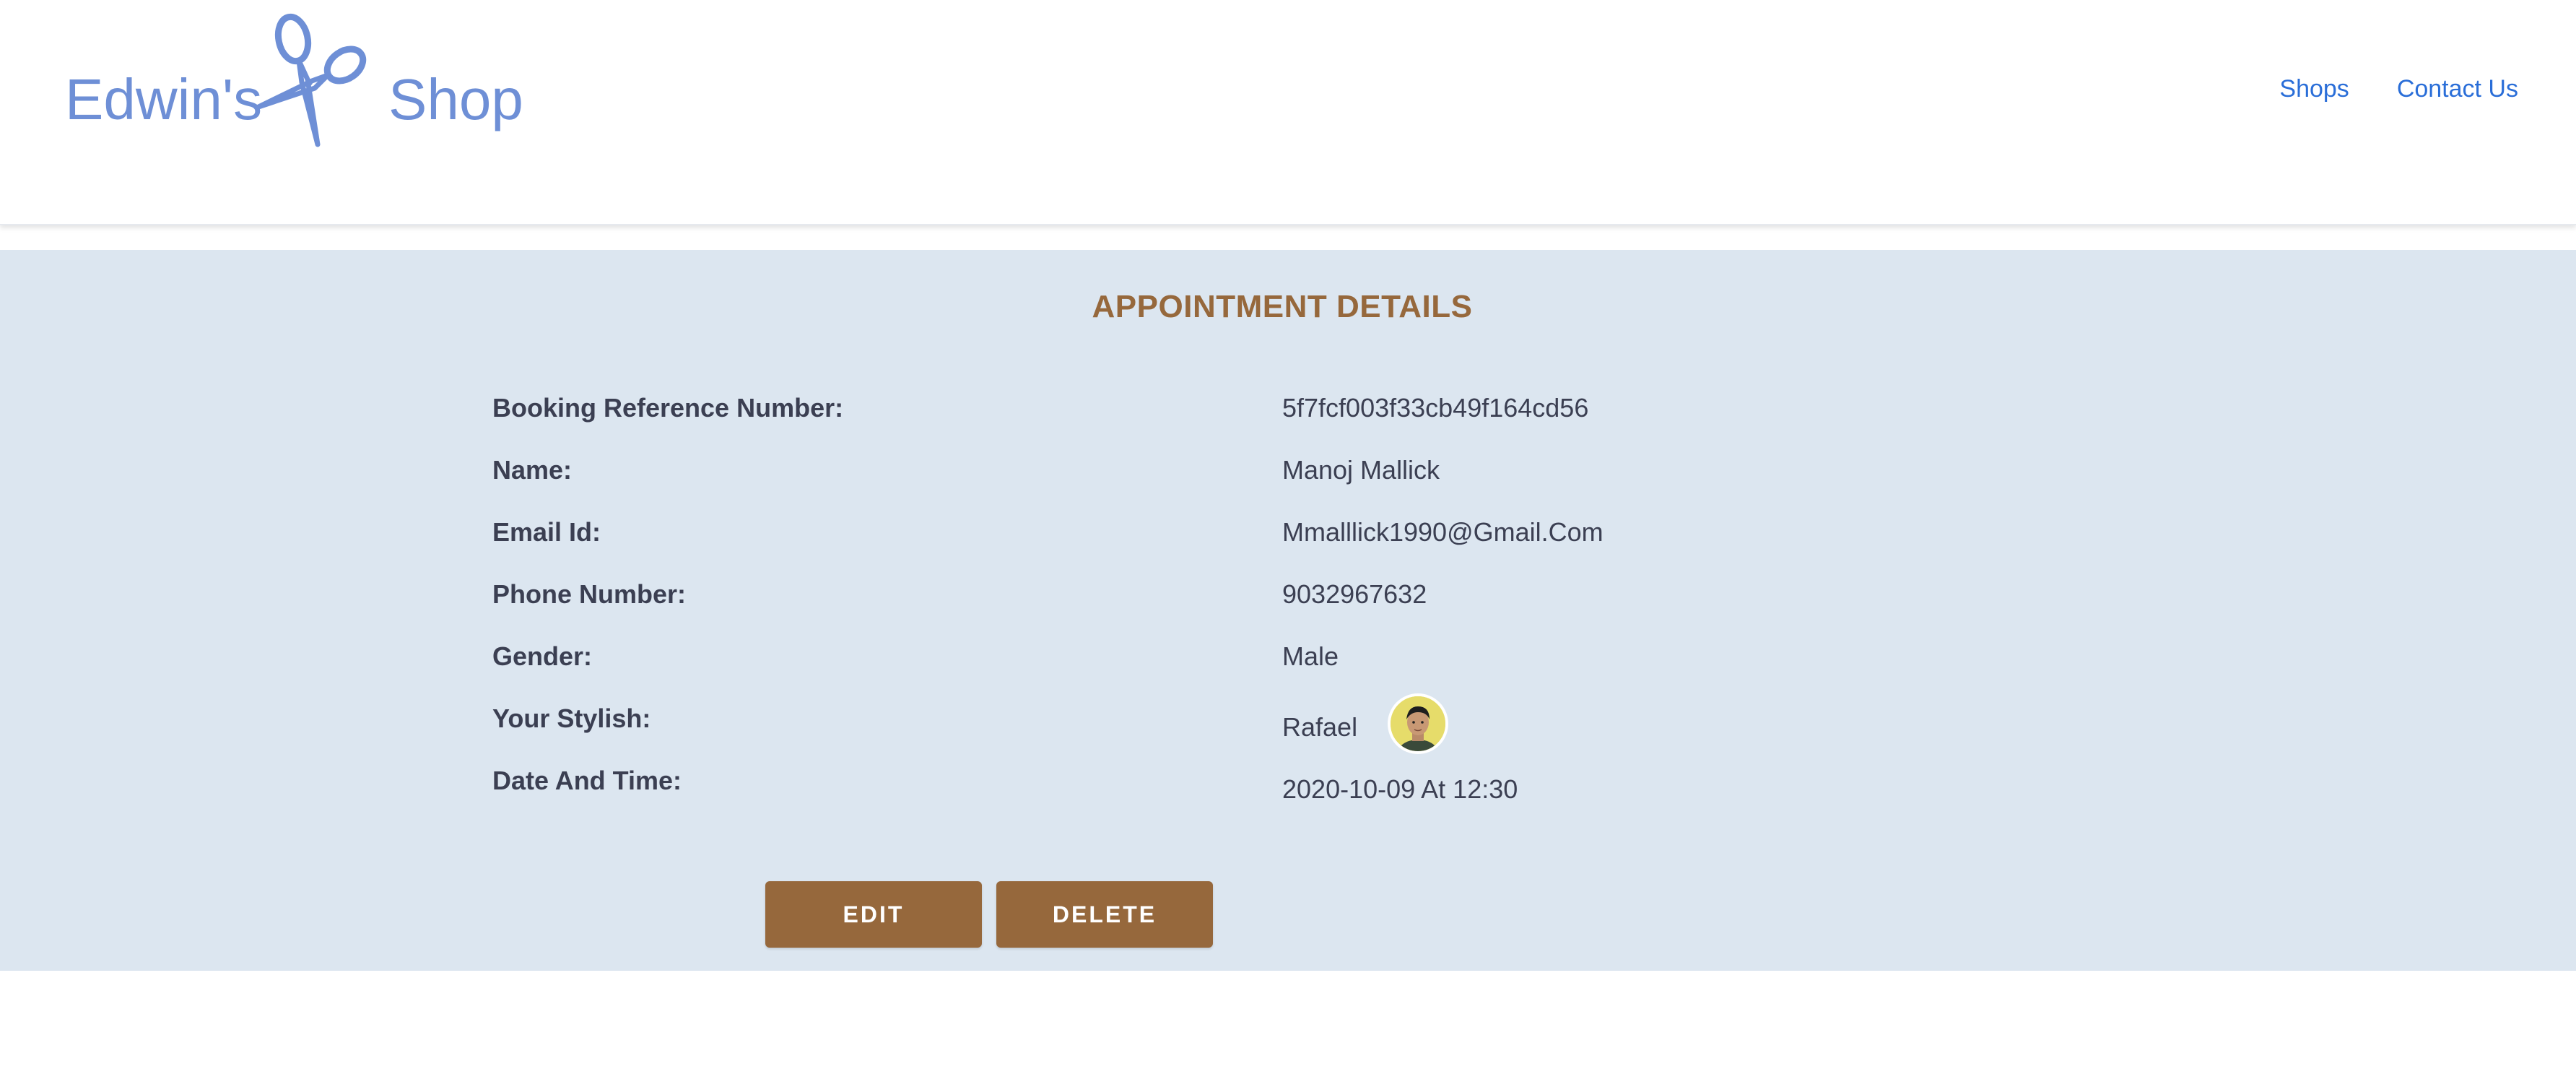 This screenshot has height=1069, width=2576. What do you see at coordinates (1106, 663) in the screenshot?
I see `detail-row-gender: Gender: Male` at bounding box center [1106, 663].